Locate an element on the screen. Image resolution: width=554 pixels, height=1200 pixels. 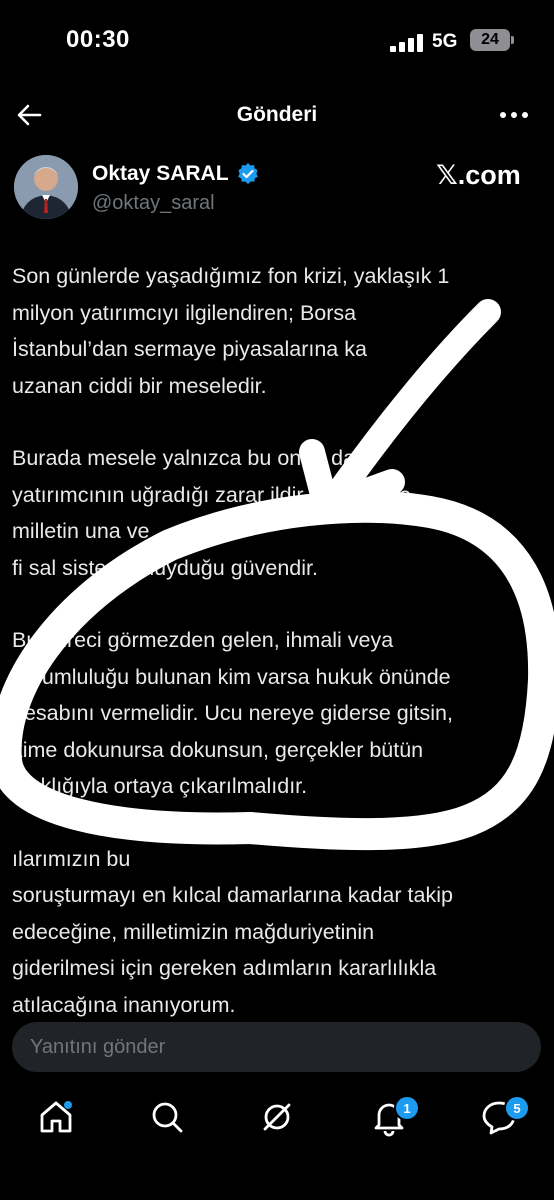
battery-icon: 24 is located at coordinates (490, 40).